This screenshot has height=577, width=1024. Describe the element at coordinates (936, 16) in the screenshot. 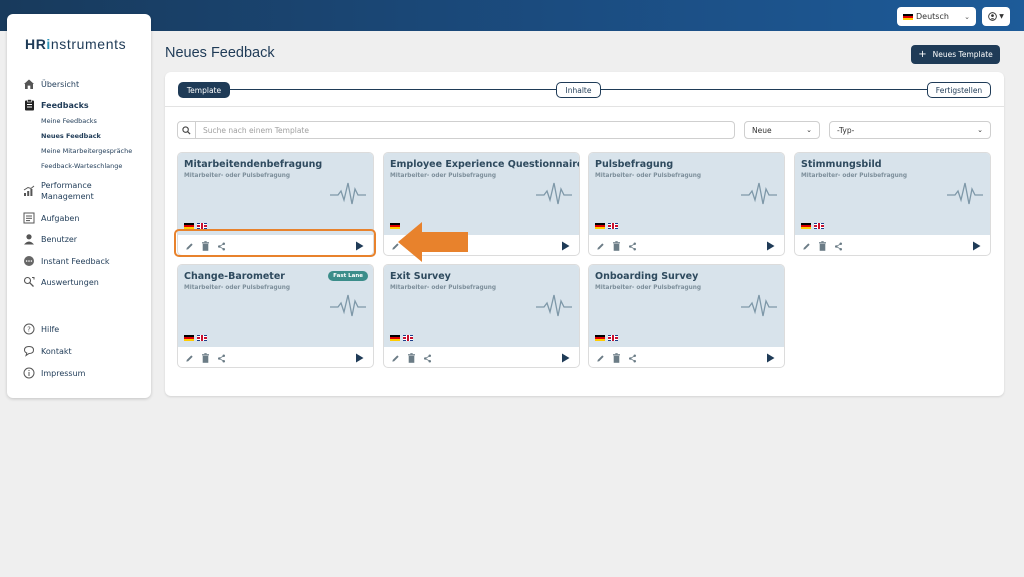

I see `language-select: Deutsch ⌄` at that location.